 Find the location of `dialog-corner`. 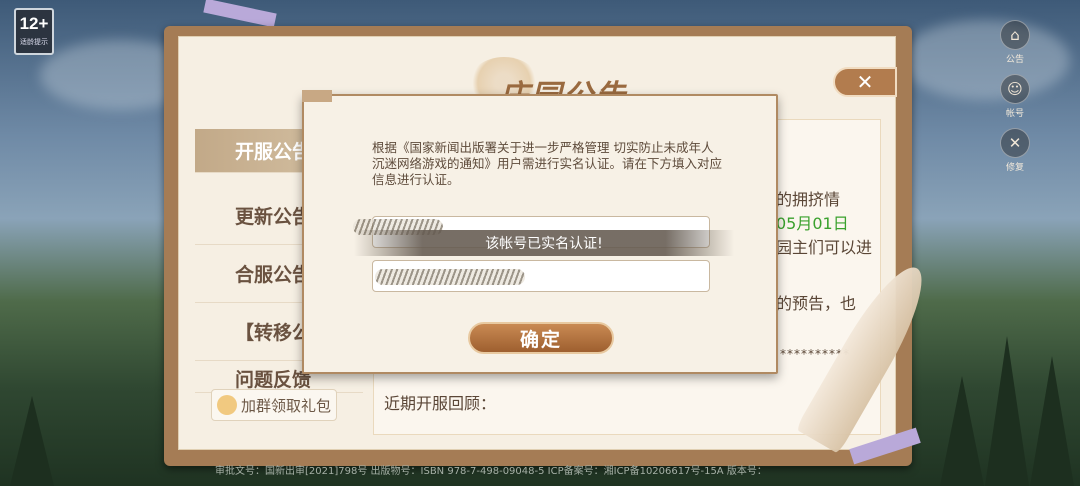

dialog-corner is located at coordinates (317, 96).